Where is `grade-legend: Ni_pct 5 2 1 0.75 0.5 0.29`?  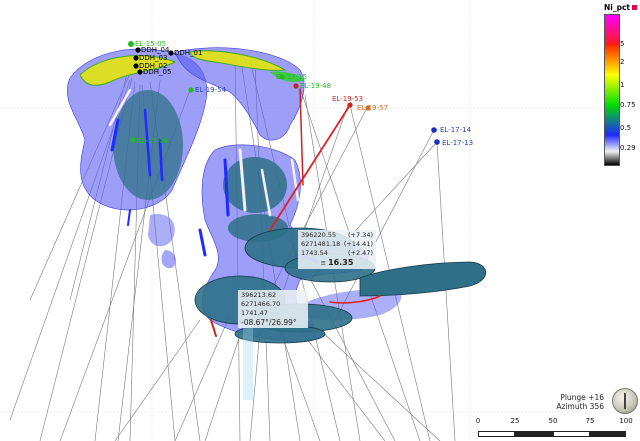
grade-legend: Ni_pct 5 2 1 0.75 0.5 0.29 is located at coordinates (620, 84).